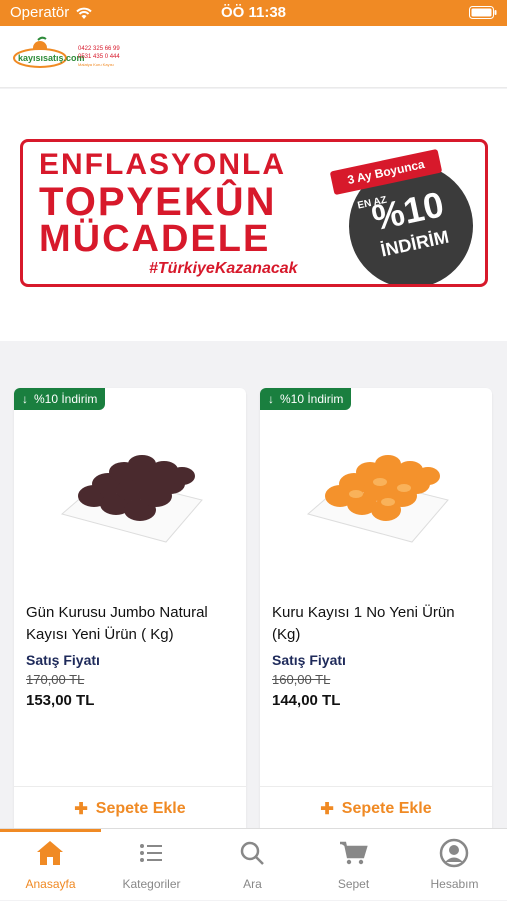 This screenshot has height=901, width=507. I want to click on active-tab-indicator, so click(50, 830).